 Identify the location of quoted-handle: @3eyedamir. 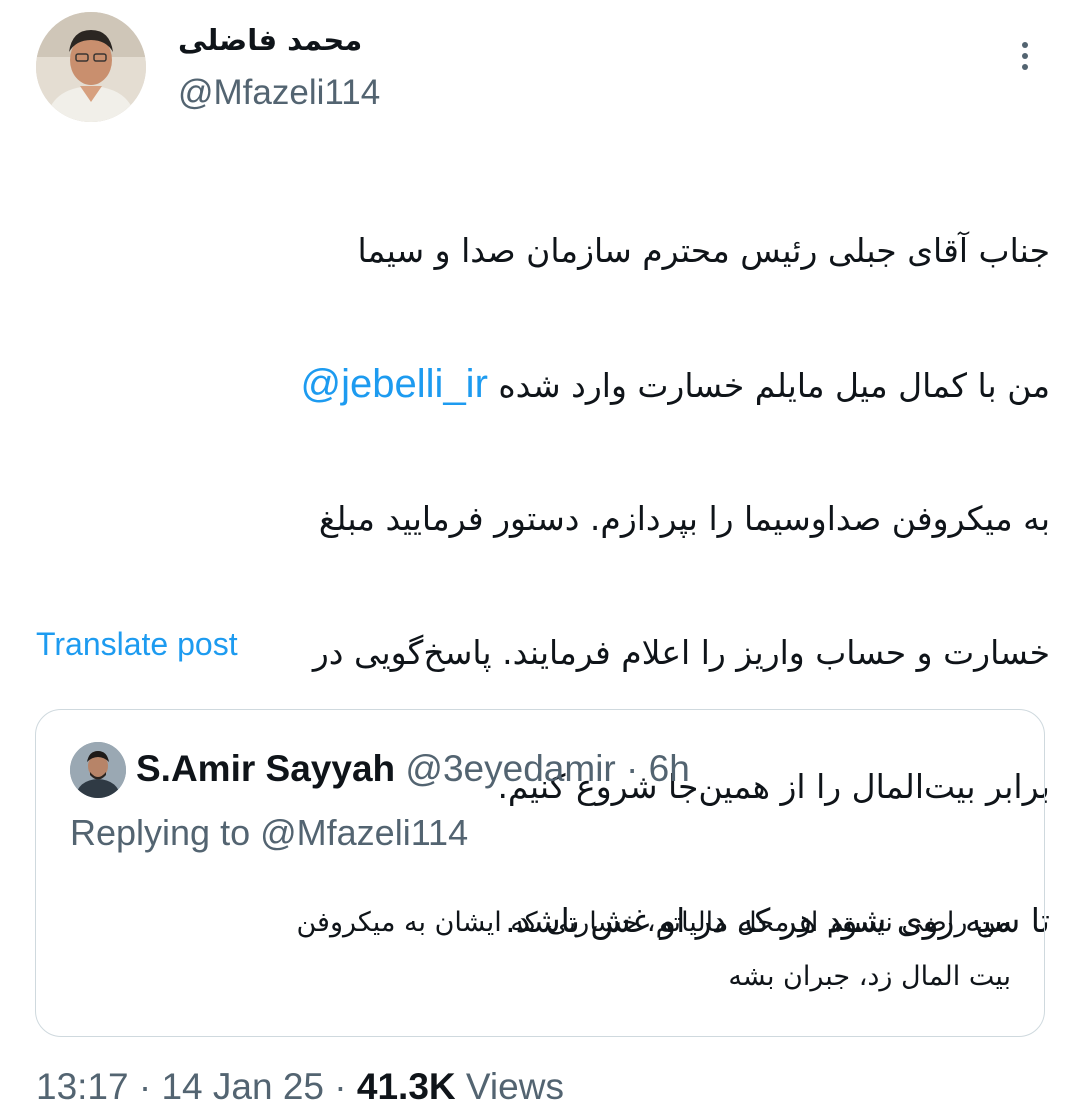
(510, 768).